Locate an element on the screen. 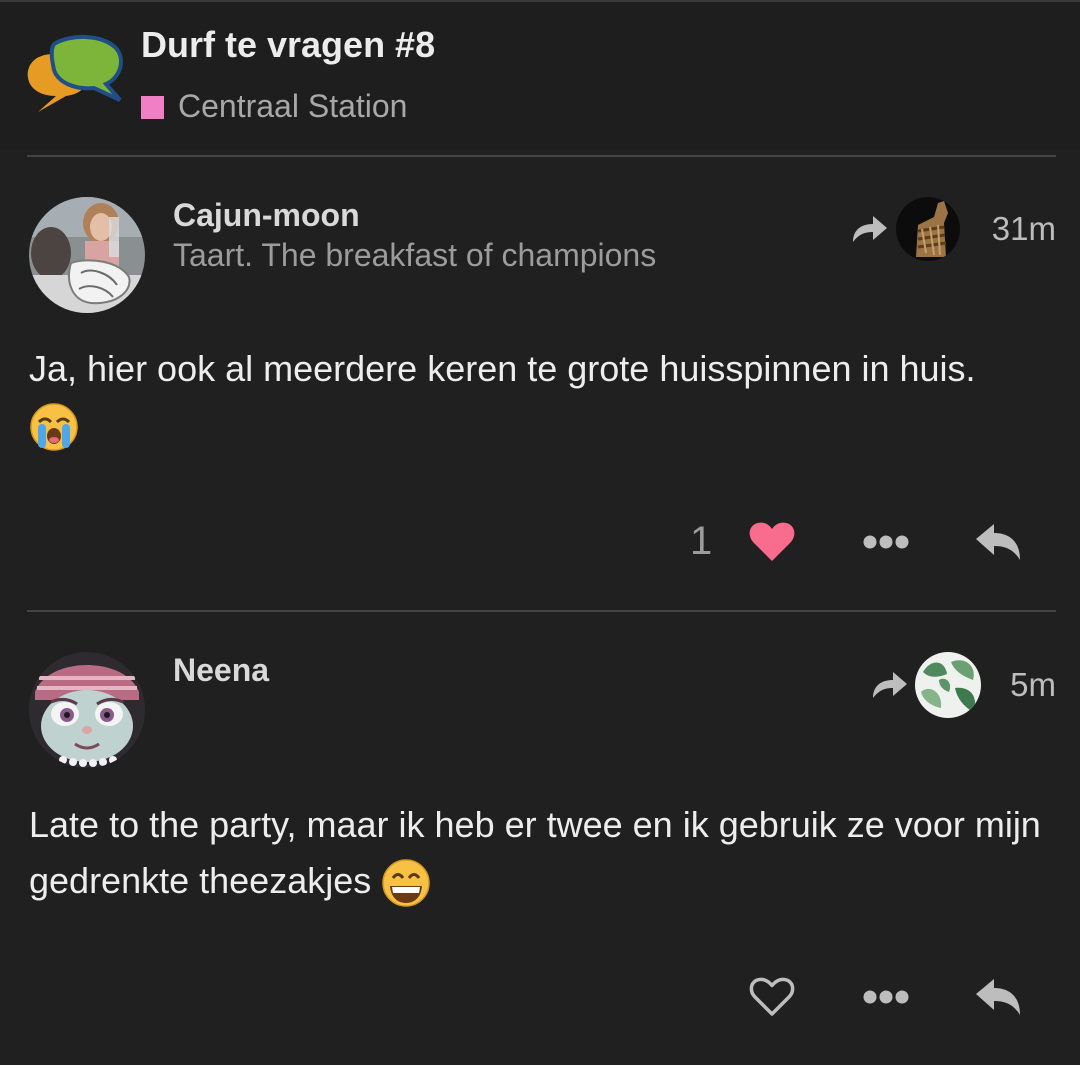 The width and height of the screenshot is (1080, 1065). user-title: Taart. The breakfast of champions is located at coordinates (415, 255).